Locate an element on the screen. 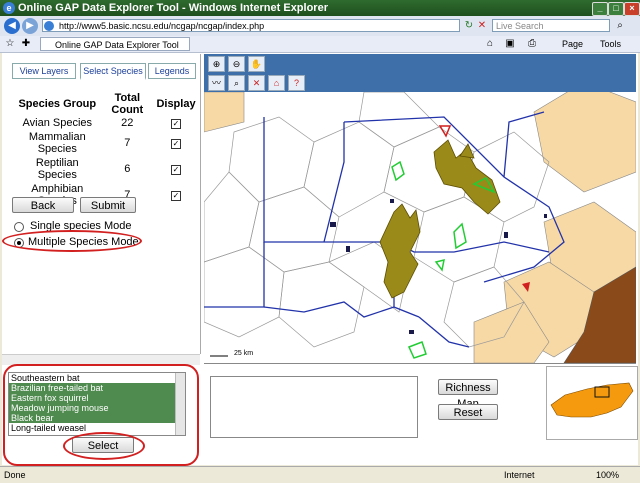 This screenshot has width=640, height=483. overview-minimap is located at coordinates (592, 403).